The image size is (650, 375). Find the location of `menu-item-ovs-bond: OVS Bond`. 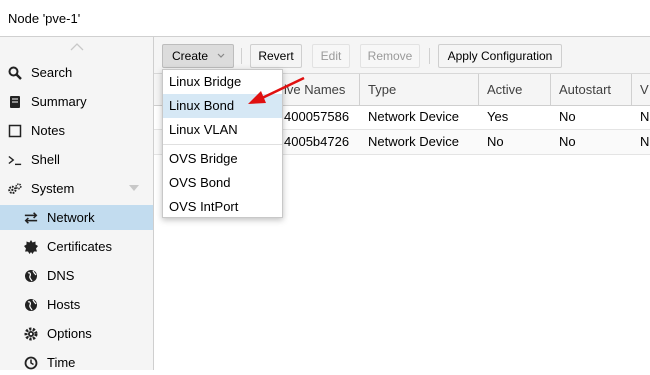

menu-item-ovs-bond: OVS Bond is located at coordinates (222, 183).